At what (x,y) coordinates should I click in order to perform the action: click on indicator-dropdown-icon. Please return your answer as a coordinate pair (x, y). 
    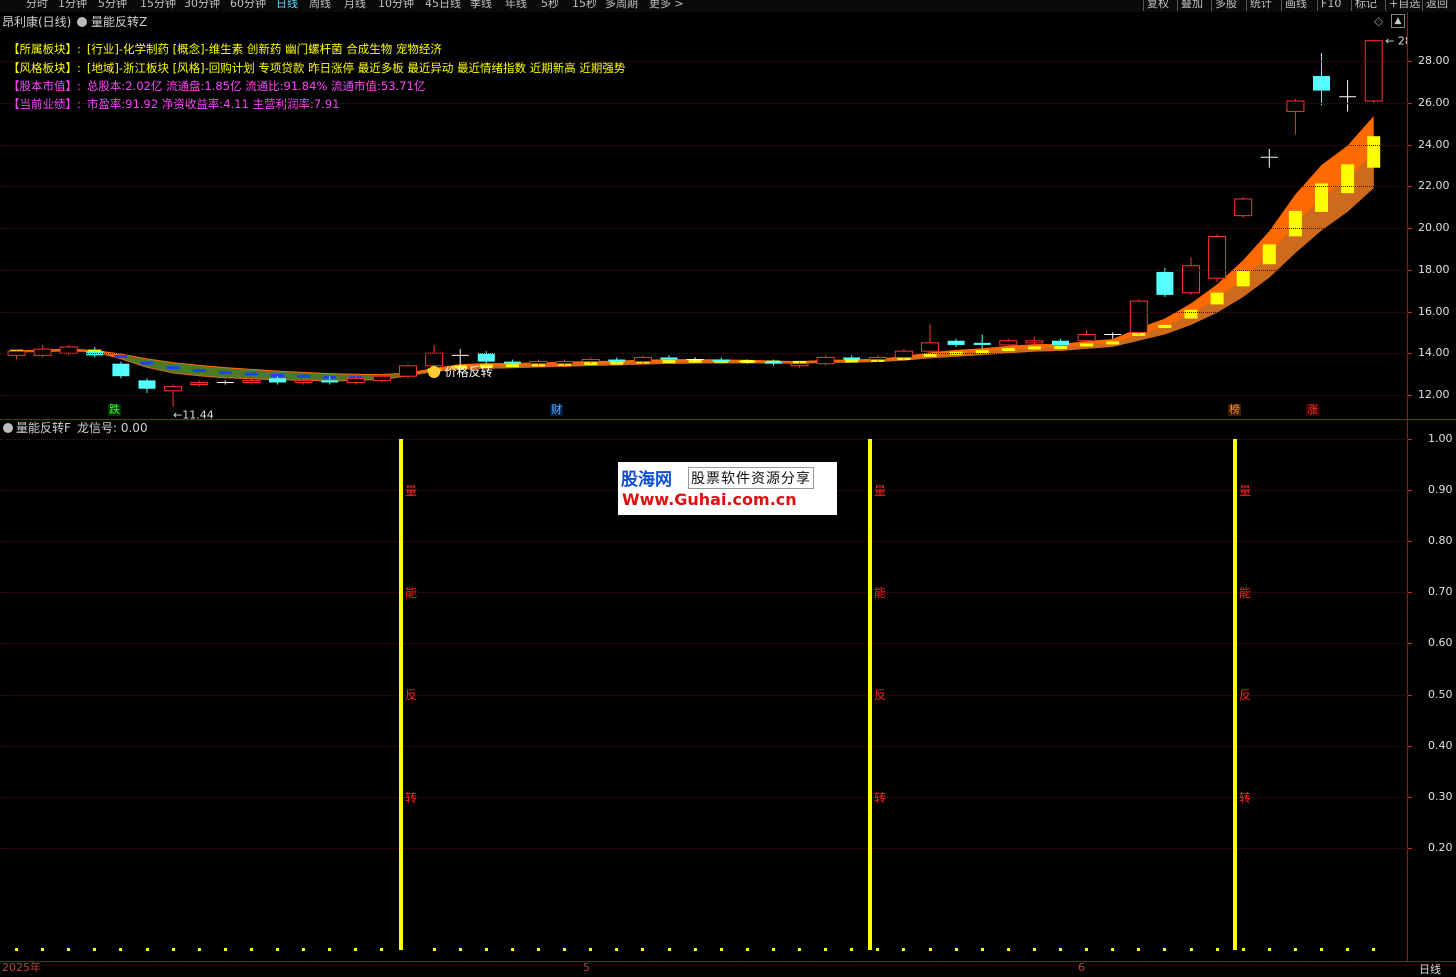
    Looking at the image, I should click on (82, 22).